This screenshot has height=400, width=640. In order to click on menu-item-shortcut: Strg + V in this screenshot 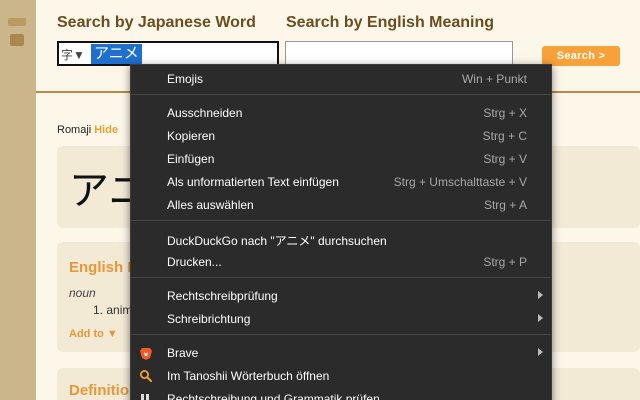, I will do `click(505, 159)`.